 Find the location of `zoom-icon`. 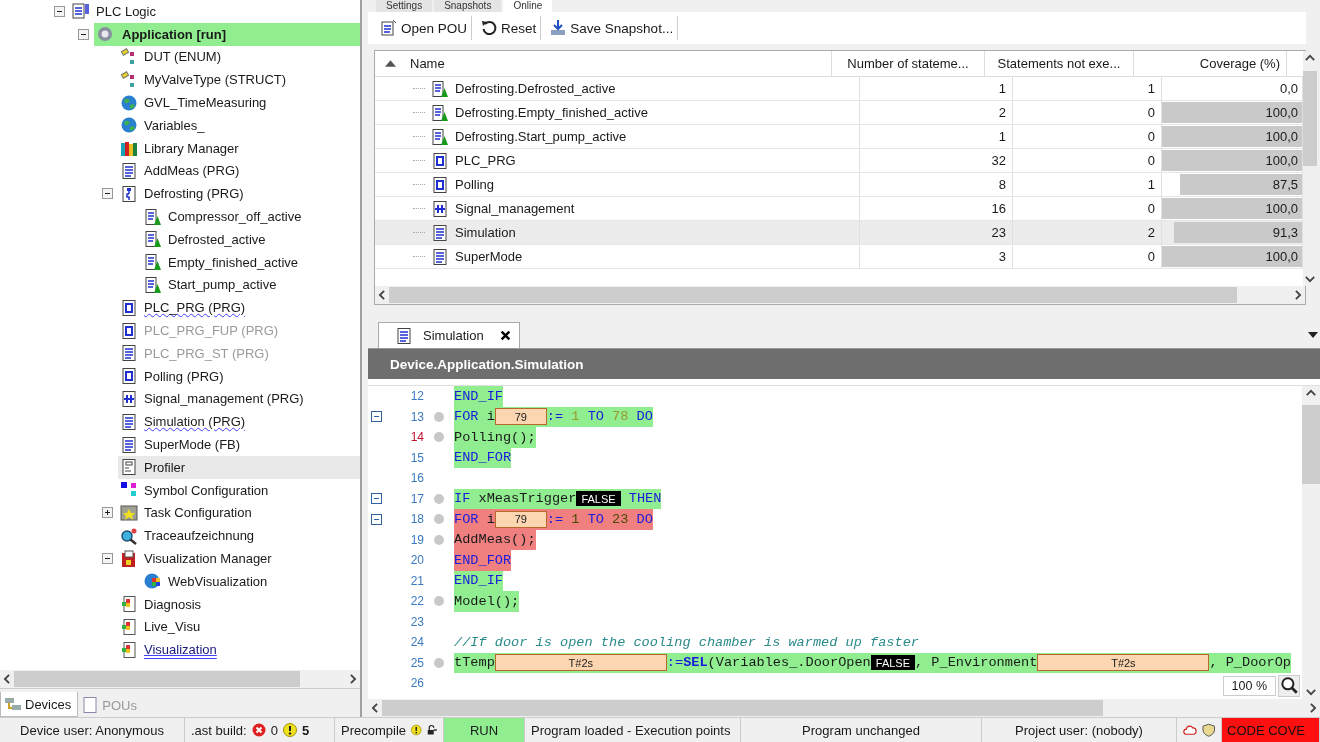

zoom-icon is located at coordinates (1289, 686).